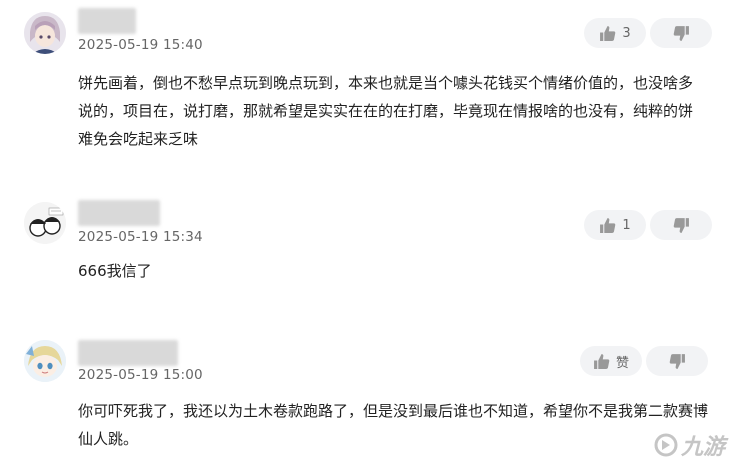 This screenshot has width=737, height=469. I want to click on like-count: 1, so click(626, 225).